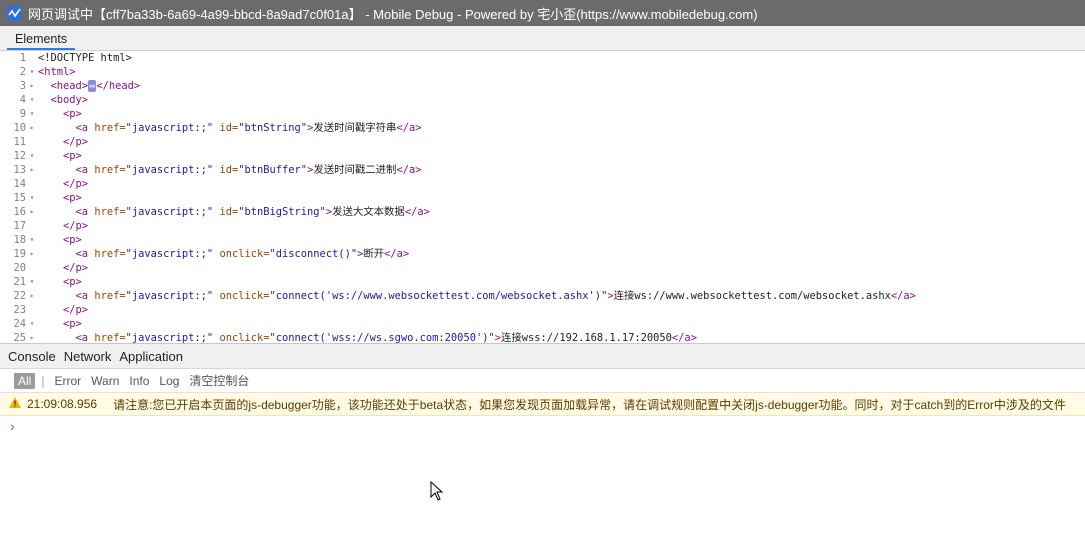  I want to click on code-token: <body>, so click(69, 100).